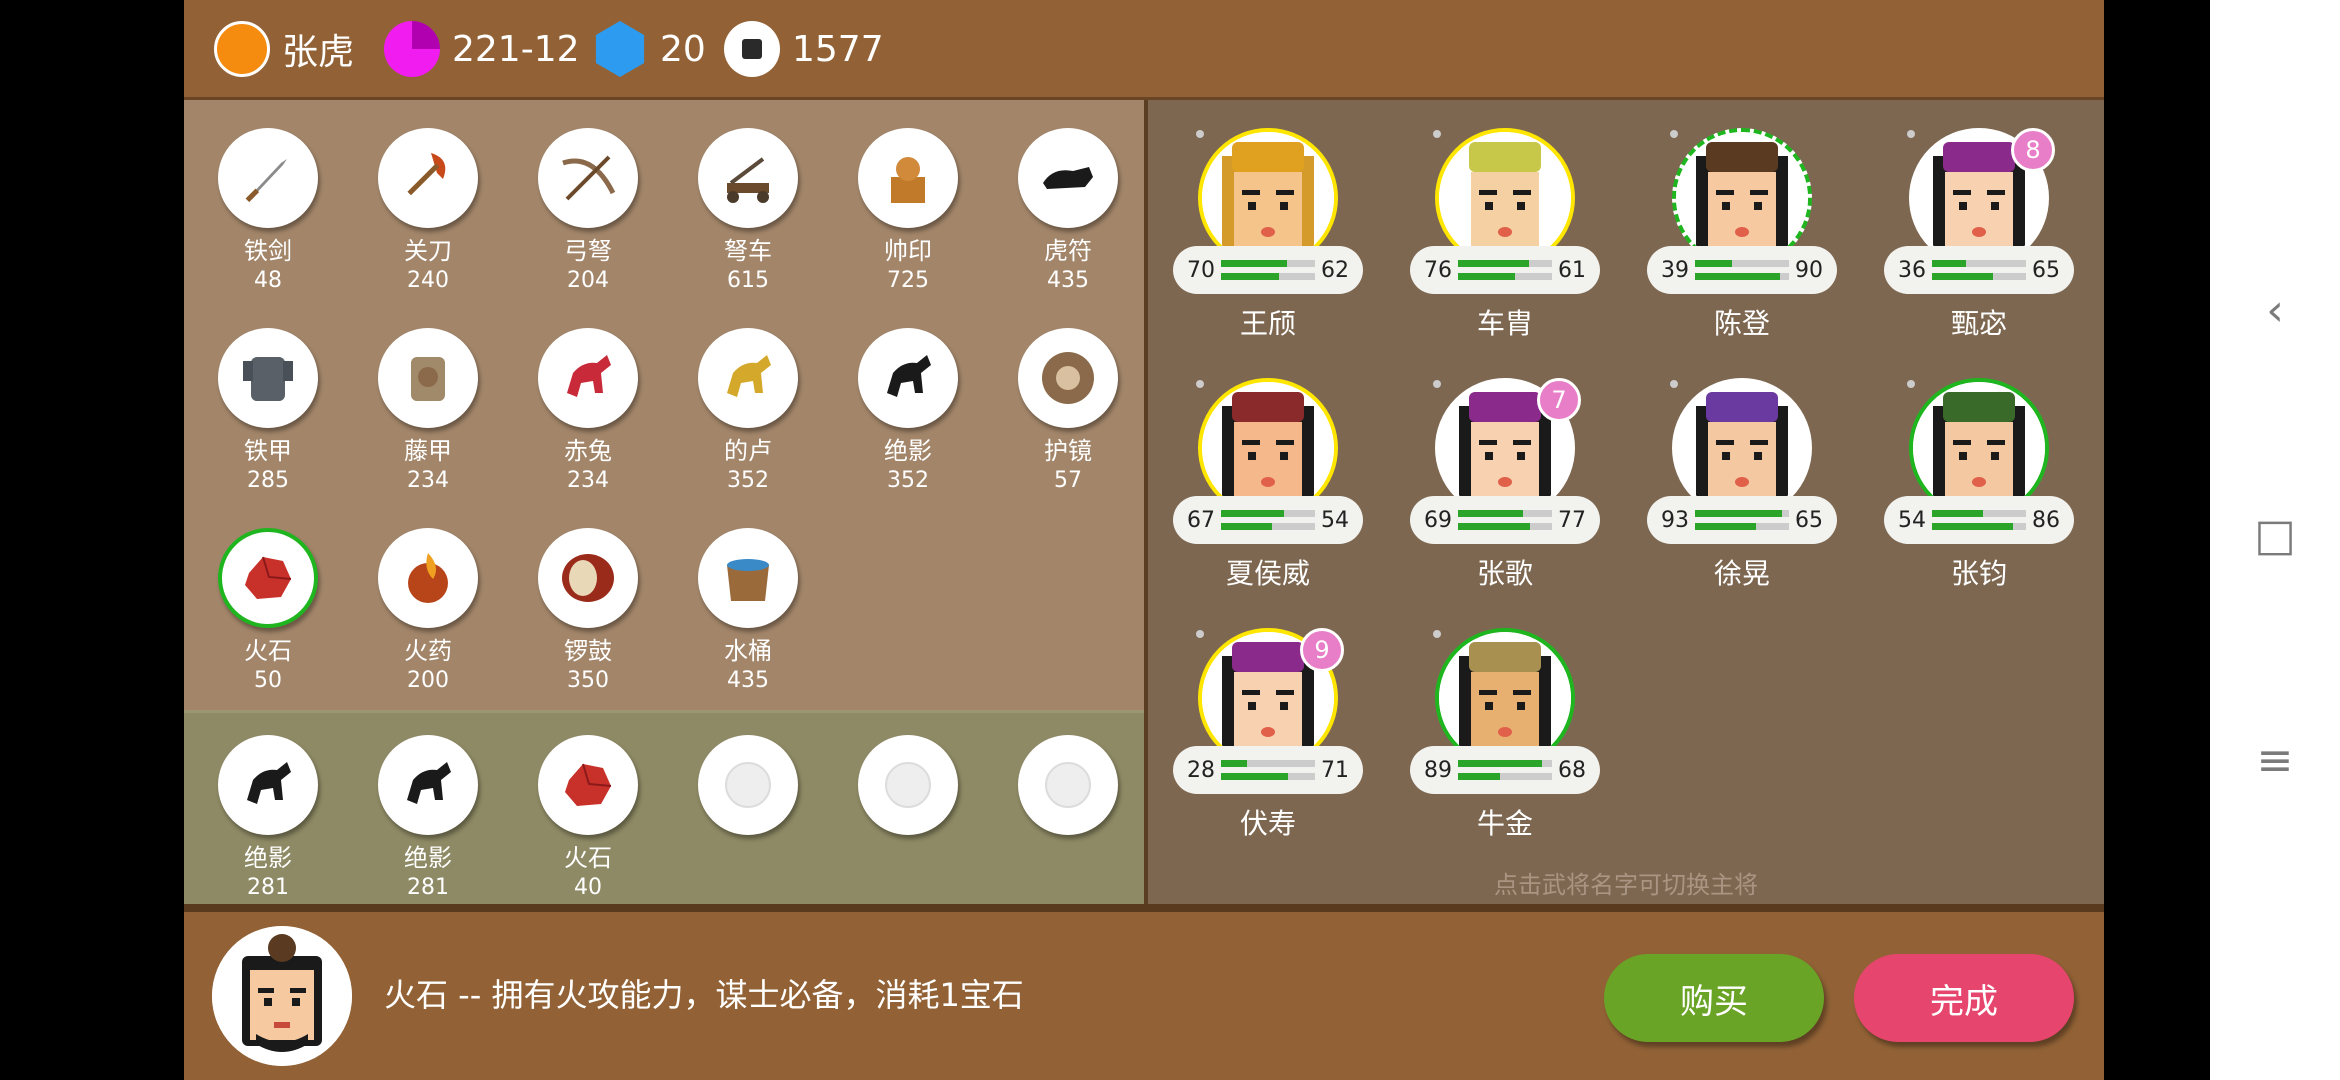 The image size is (2340, 1080). I want to click on shop-item: 的卢 352, so click(748, 412).